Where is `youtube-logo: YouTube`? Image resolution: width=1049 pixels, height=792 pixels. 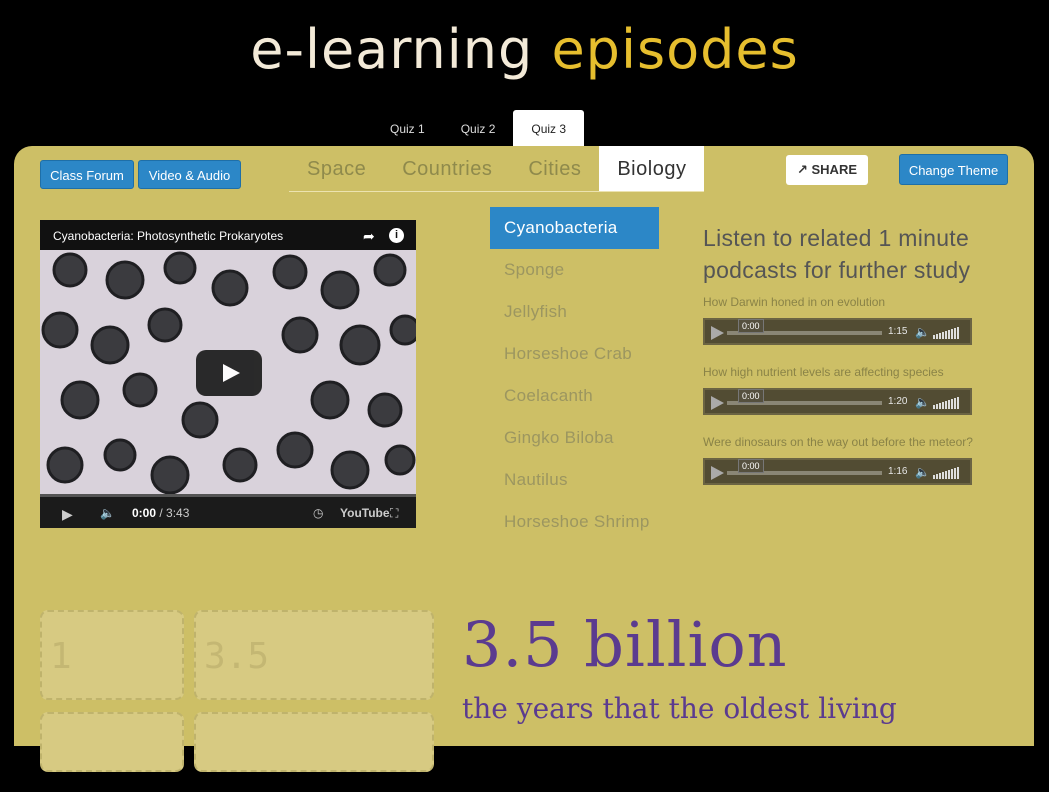 youtube-logo: YouTube is located at coordinates (365, 513).